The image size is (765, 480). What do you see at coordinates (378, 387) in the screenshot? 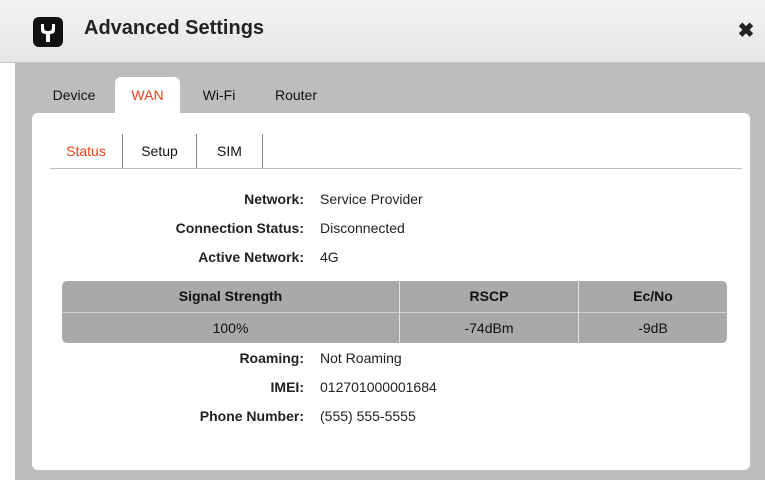
I see `imei-value: 012701000001684` at bounding box center [378, 387].